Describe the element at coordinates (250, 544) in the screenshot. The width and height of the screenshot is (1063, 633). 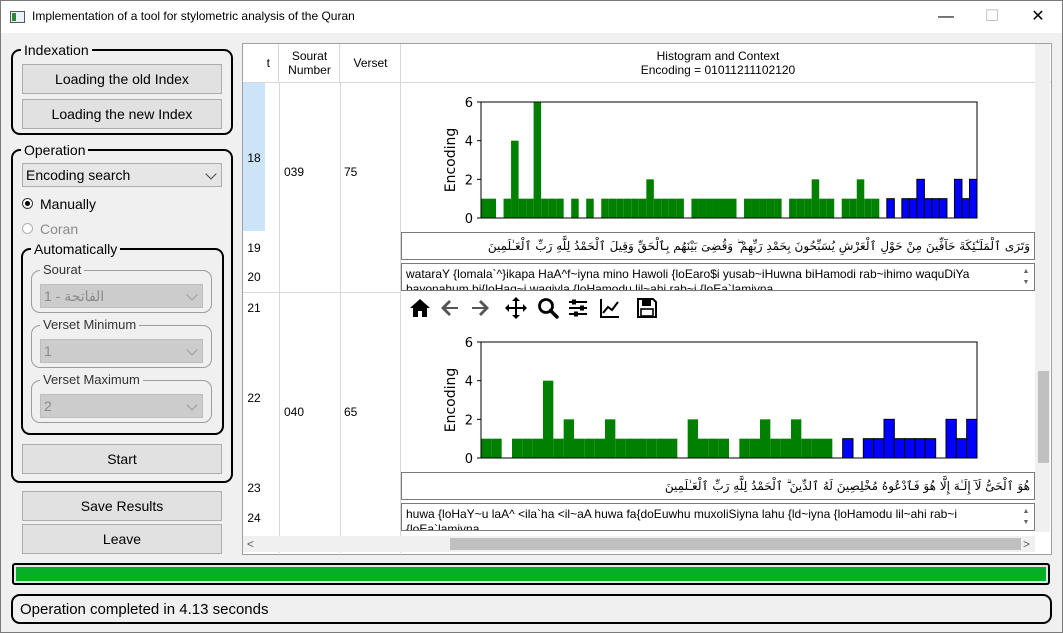
I see `scroll-left-icon: <` at that location.